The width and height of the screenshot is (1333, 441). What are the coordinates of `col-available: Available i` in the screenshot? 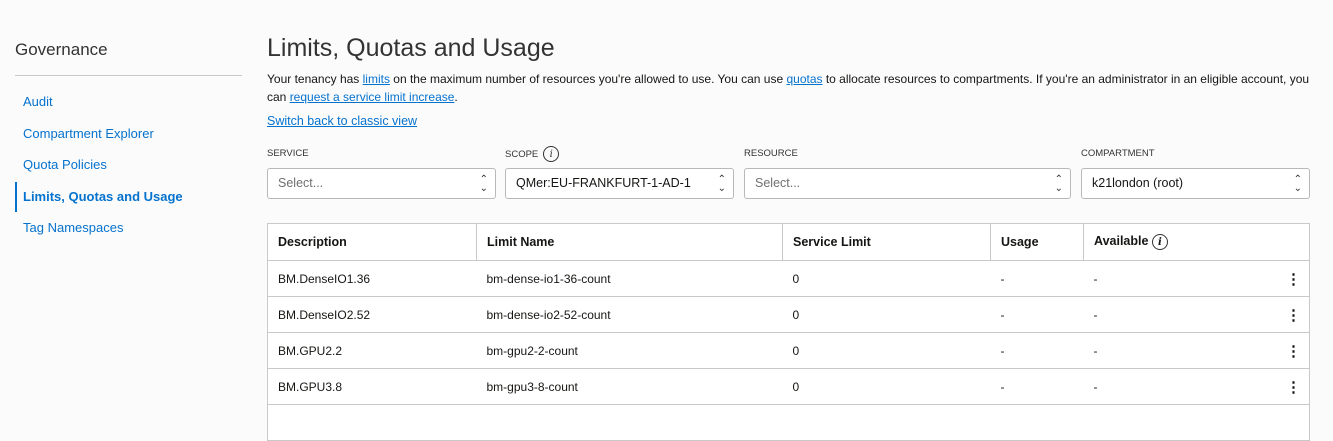 It's located at (1196, 242).